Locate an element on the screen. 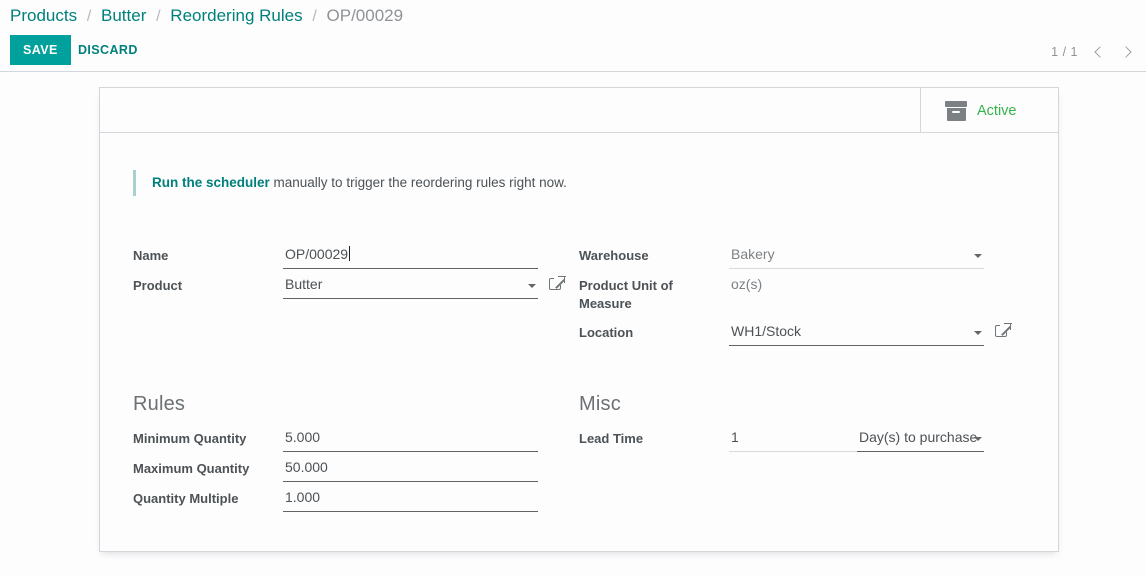 This screenshot has height=575, width=1146. field-maximum-quantity: Maximum Quantity 50.000 is located at coordinates (343, 470).